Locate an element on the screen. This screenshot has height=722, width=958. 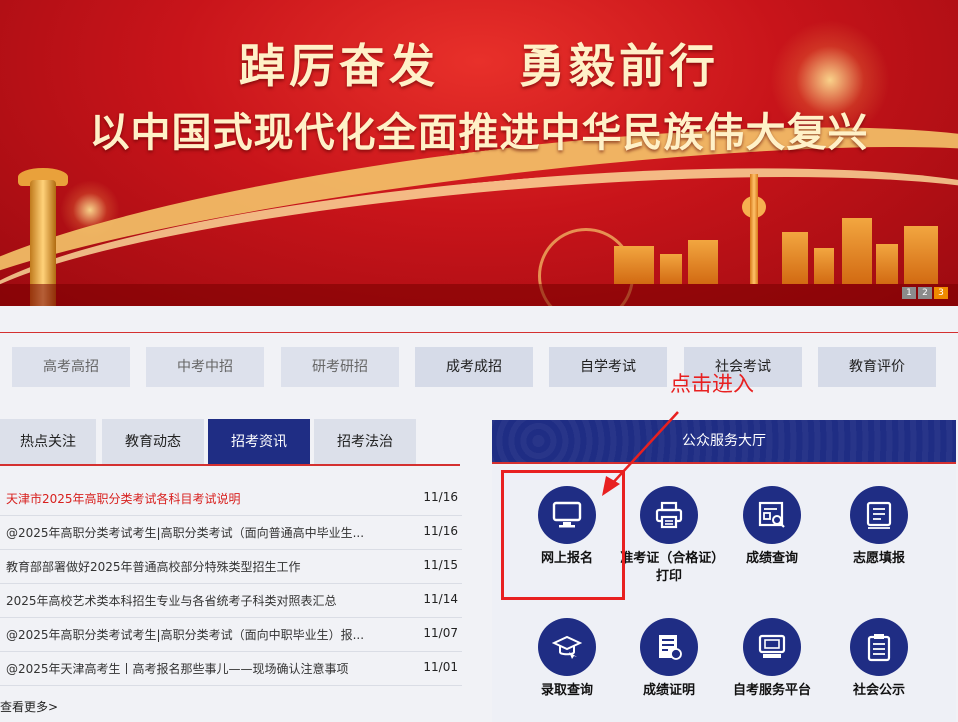
news-item: @2025年高职分类考试考生|高职分类考试（面向普通高中毕业生... 11/16 is located at coordinates (231, 533).